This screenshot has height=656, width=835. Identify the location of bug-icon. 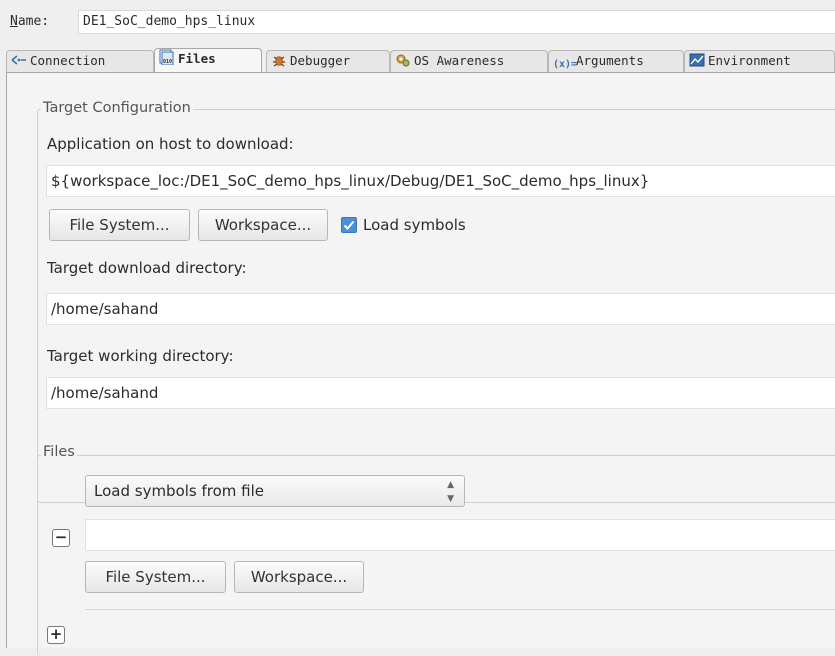
(279, 61).